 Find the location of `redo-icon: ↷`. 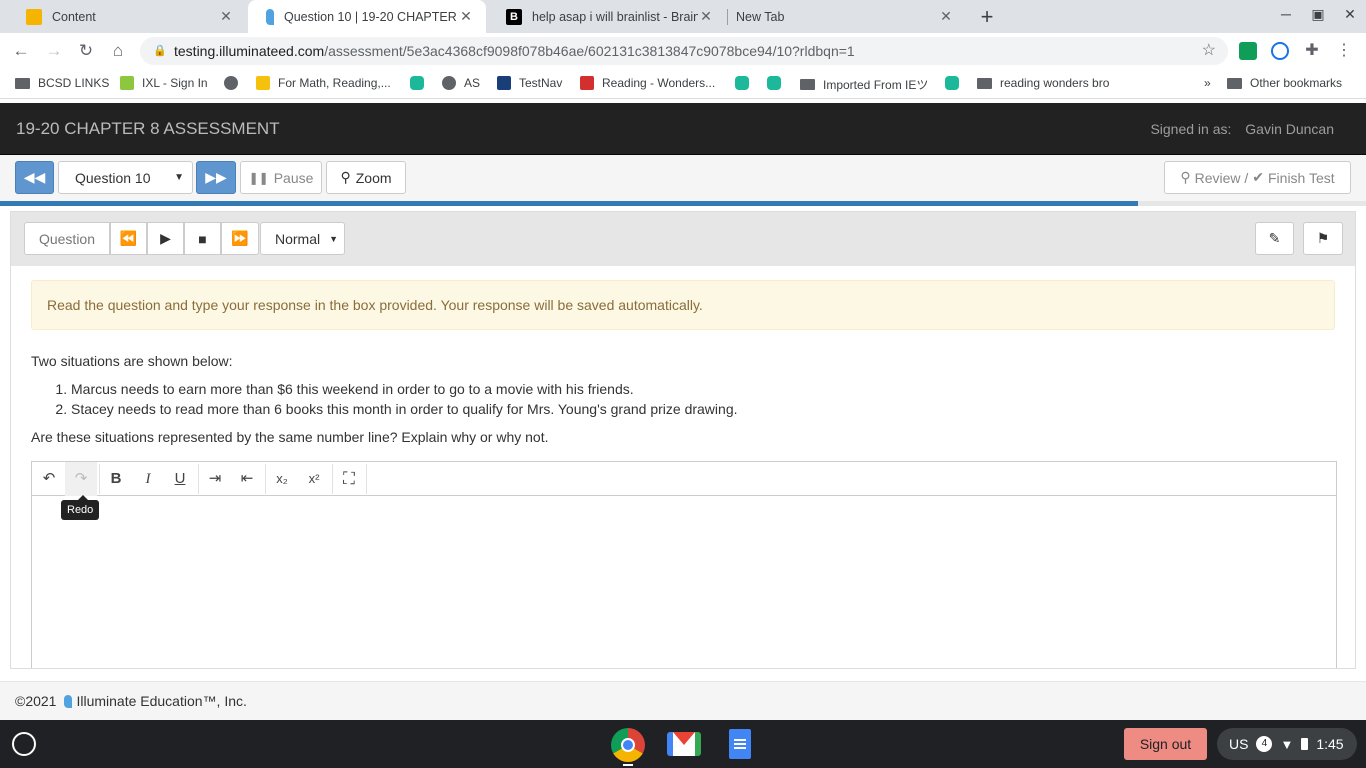

redo-icon: ↷ is located at coordinates (81, 479).